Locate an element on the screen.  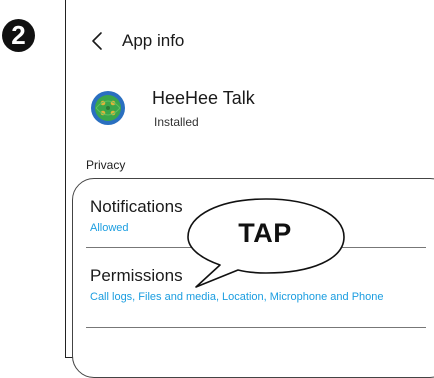
row-divider is located at coordinates (256, 327).